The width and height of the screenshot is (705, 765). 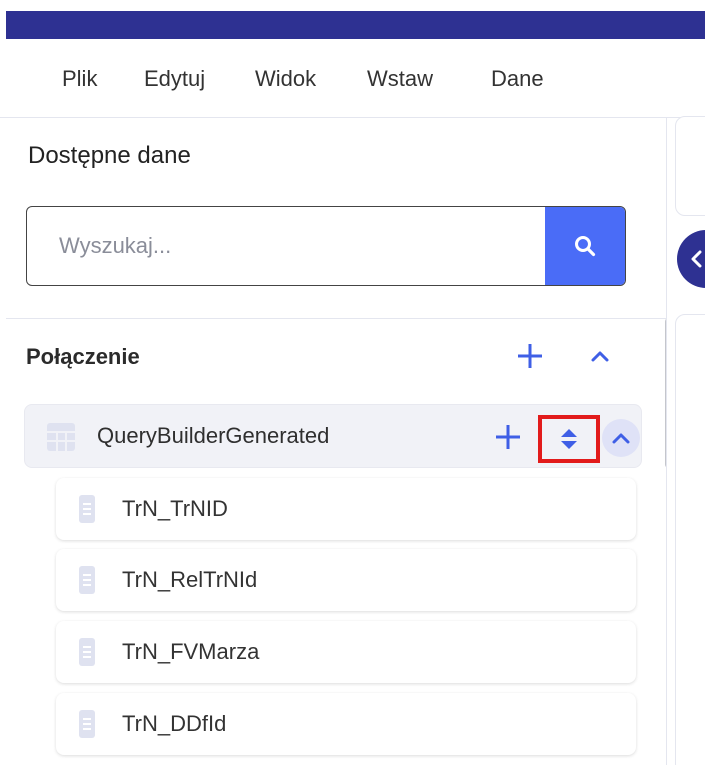 What do you see at coordinates (696, 259) in the screenshot?
I see `chevron-left-icon` at bounding box center [696, 259].